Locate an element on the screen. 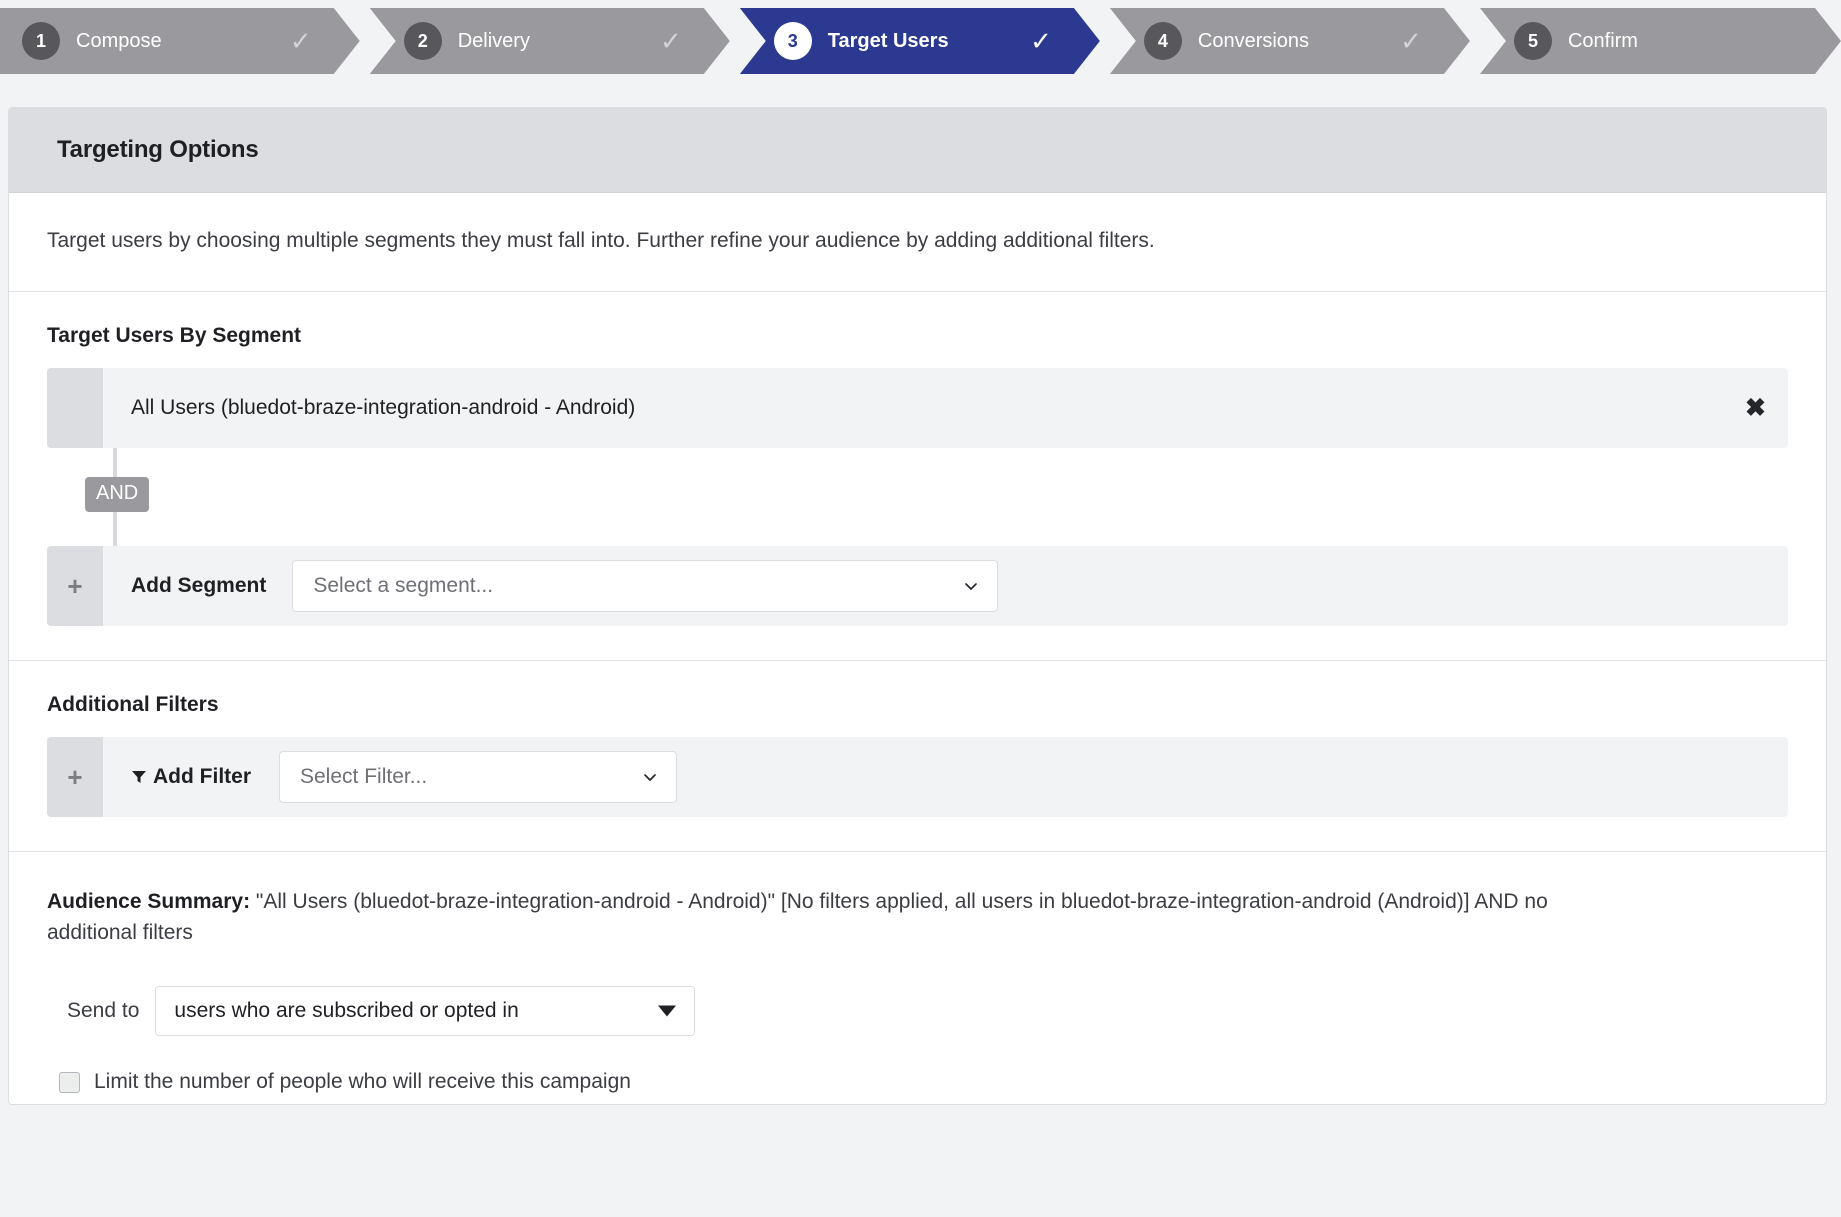 Image resolution: width=1841 pixels, height=1217 pixels. step-number-badge: 5 is located at coordinates (1533, 41).